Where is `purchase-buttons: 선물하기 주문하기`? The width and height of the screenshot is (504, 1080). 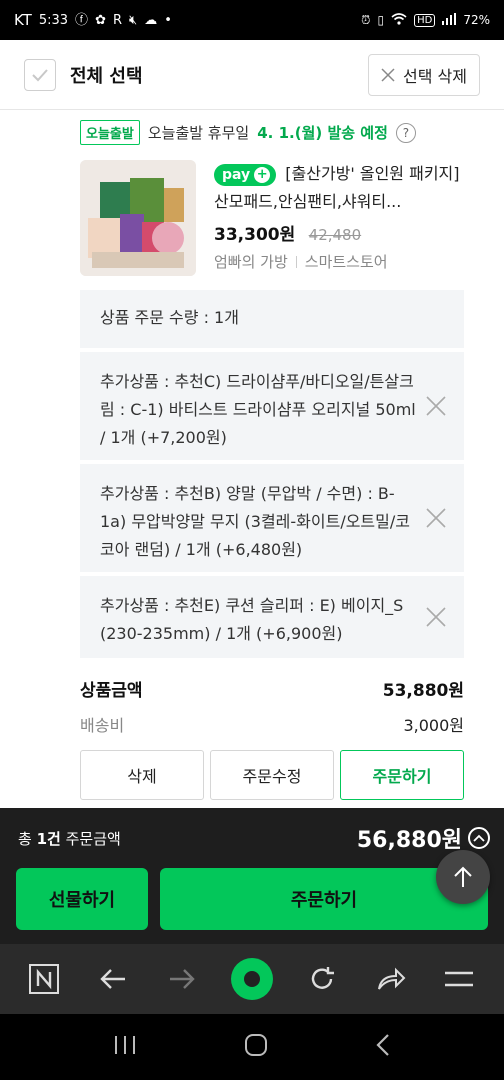 purchase-buttons: 선물하기 주문하기 is located at coordinates (252, 899).